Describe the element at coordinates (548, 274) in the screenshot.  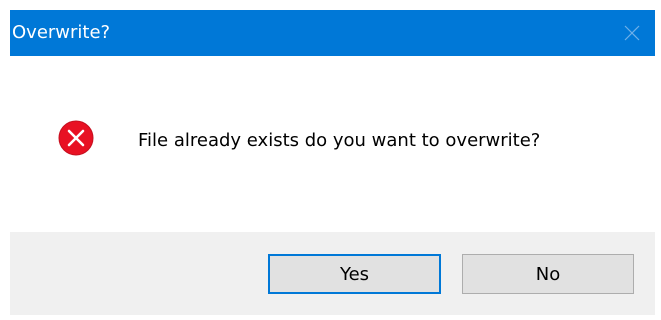
I see `no-button: No` at that location.